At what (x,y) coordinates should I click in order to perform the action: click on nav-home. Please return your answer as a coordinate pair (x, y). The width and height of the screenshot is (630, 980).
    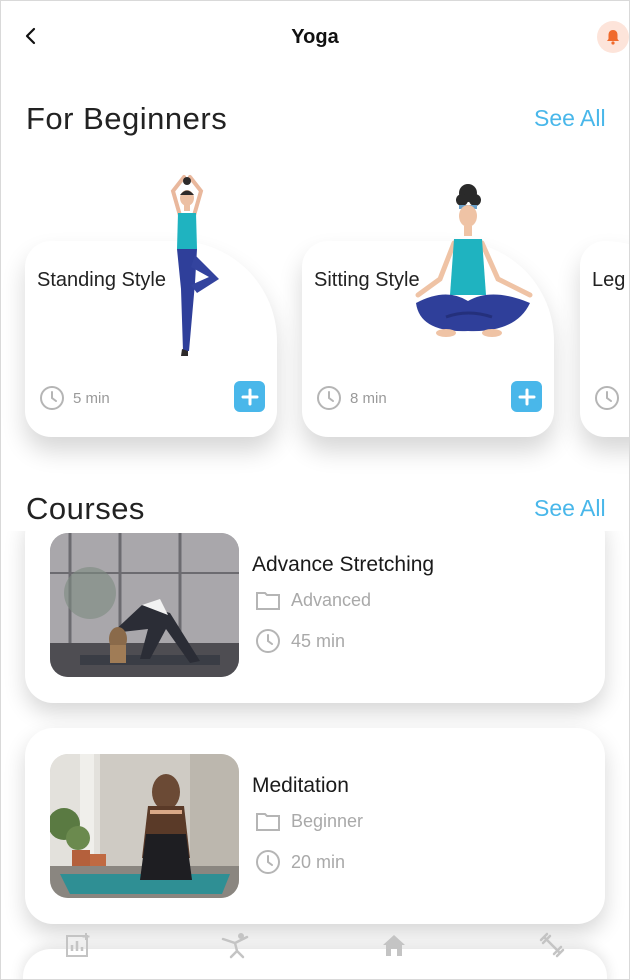
    Looking at the image, I should click on (394, 945).